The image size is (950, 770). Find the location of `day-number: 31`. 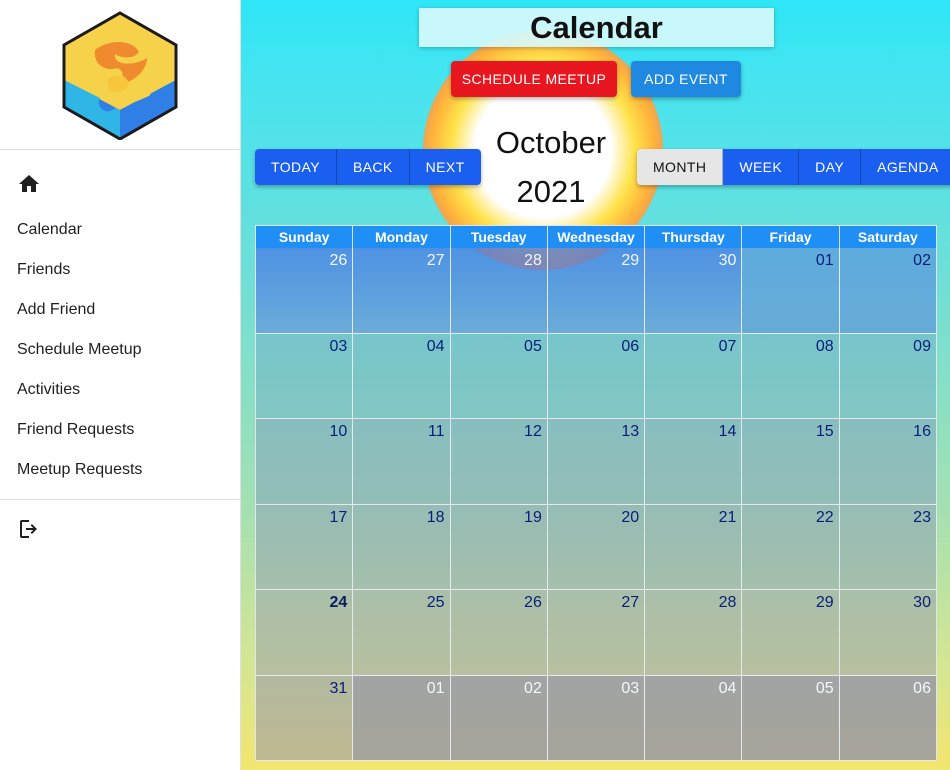

day-number: 31 is located at coordinates (338, 689).